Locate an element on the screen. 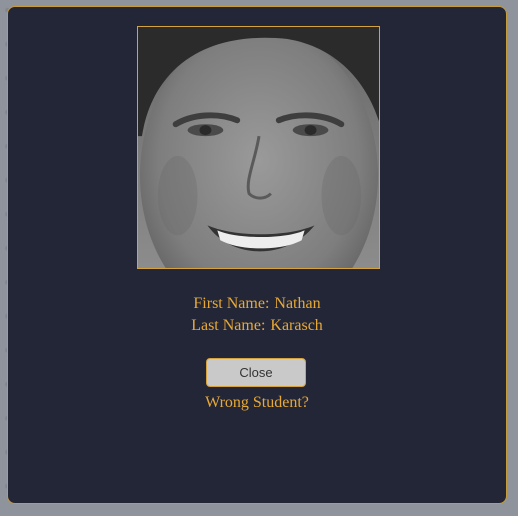 Image resolution: width=518 pixels, height=516 pixels. first-name-label: First Name: is located at coordinates (231, 303).